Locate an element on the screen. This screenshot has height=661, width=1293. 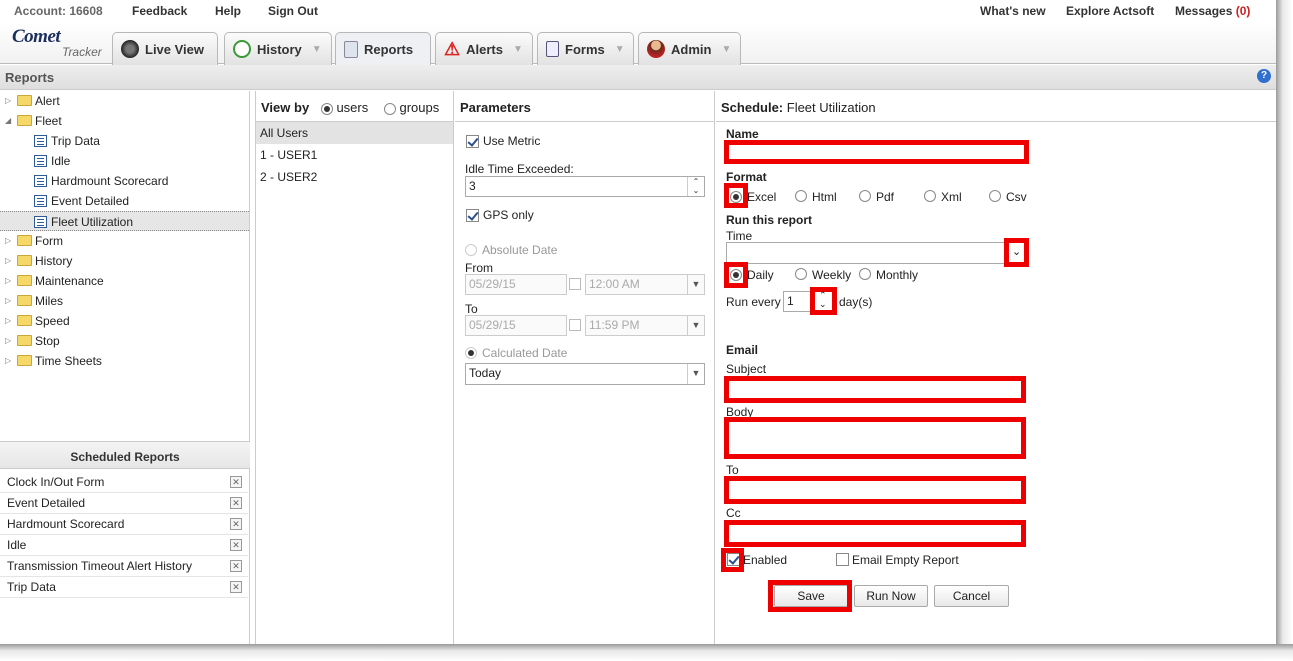
run-every-label: Run every is located at coordinates (753, 302).